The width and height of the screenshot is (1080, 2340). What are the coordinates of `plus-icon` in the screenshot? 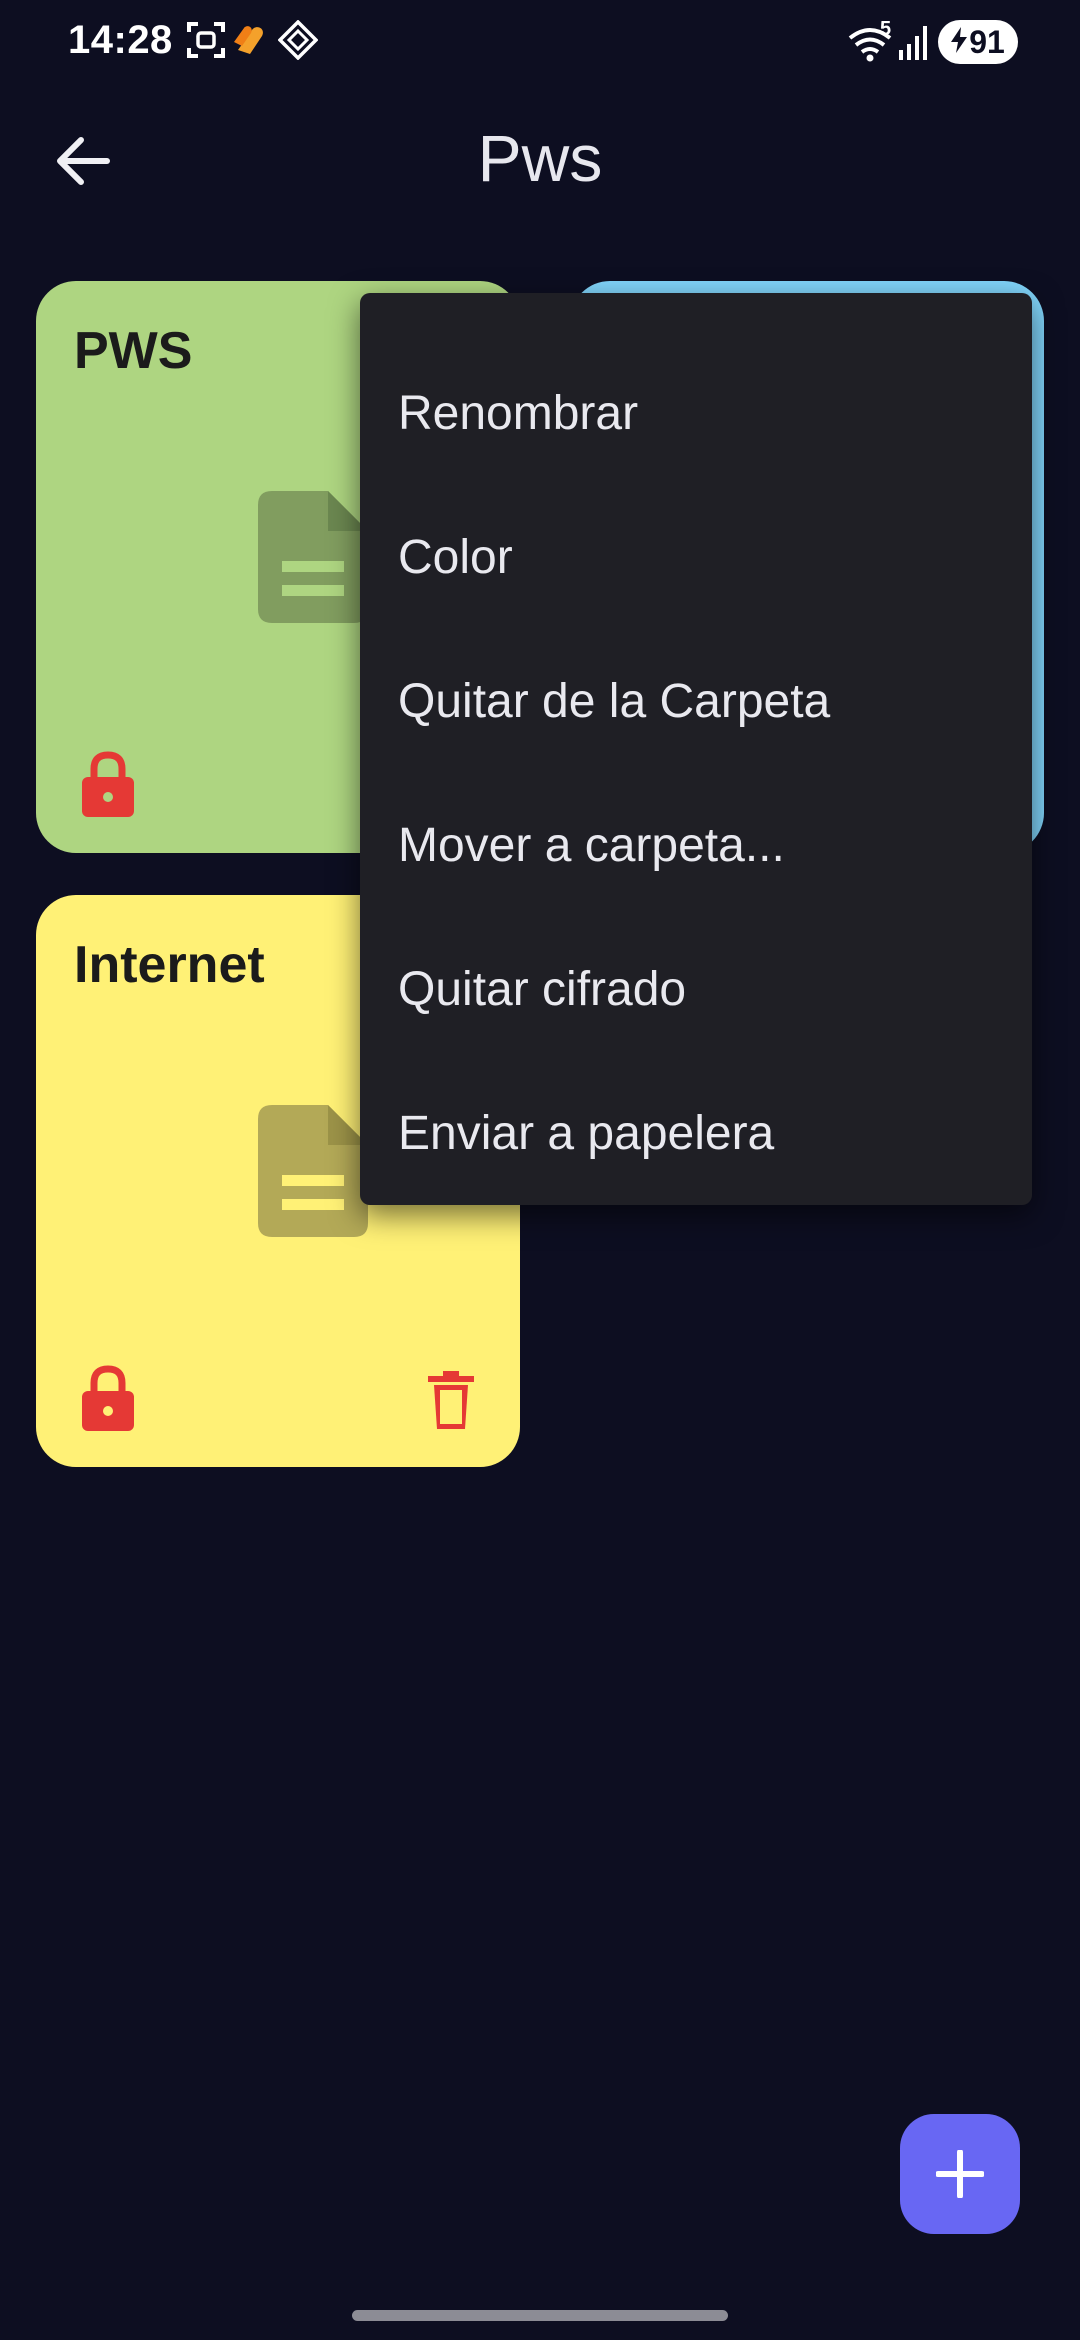 It's located at (960, 2174).